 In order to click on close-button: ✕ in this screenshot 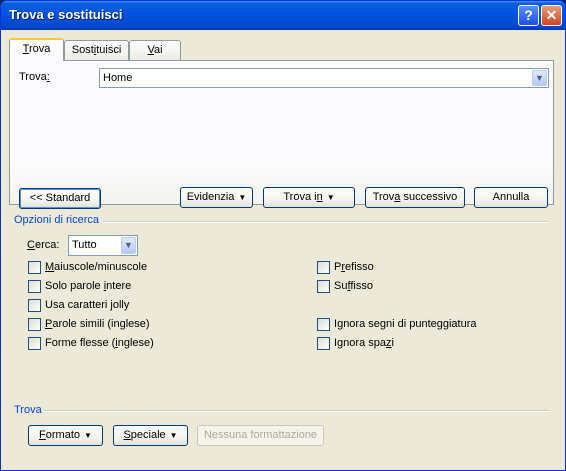, I will do `click(551, 15)`.